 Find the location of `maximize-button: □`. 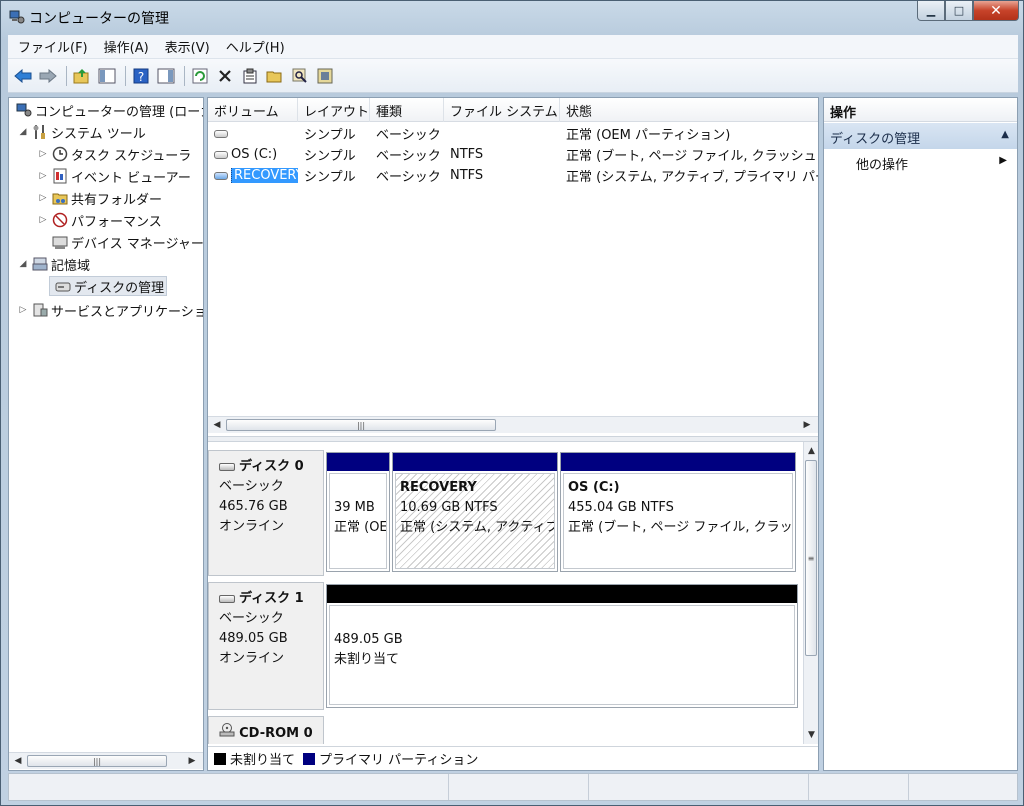

maximize-button: □ is located at coordinates (959, 11).